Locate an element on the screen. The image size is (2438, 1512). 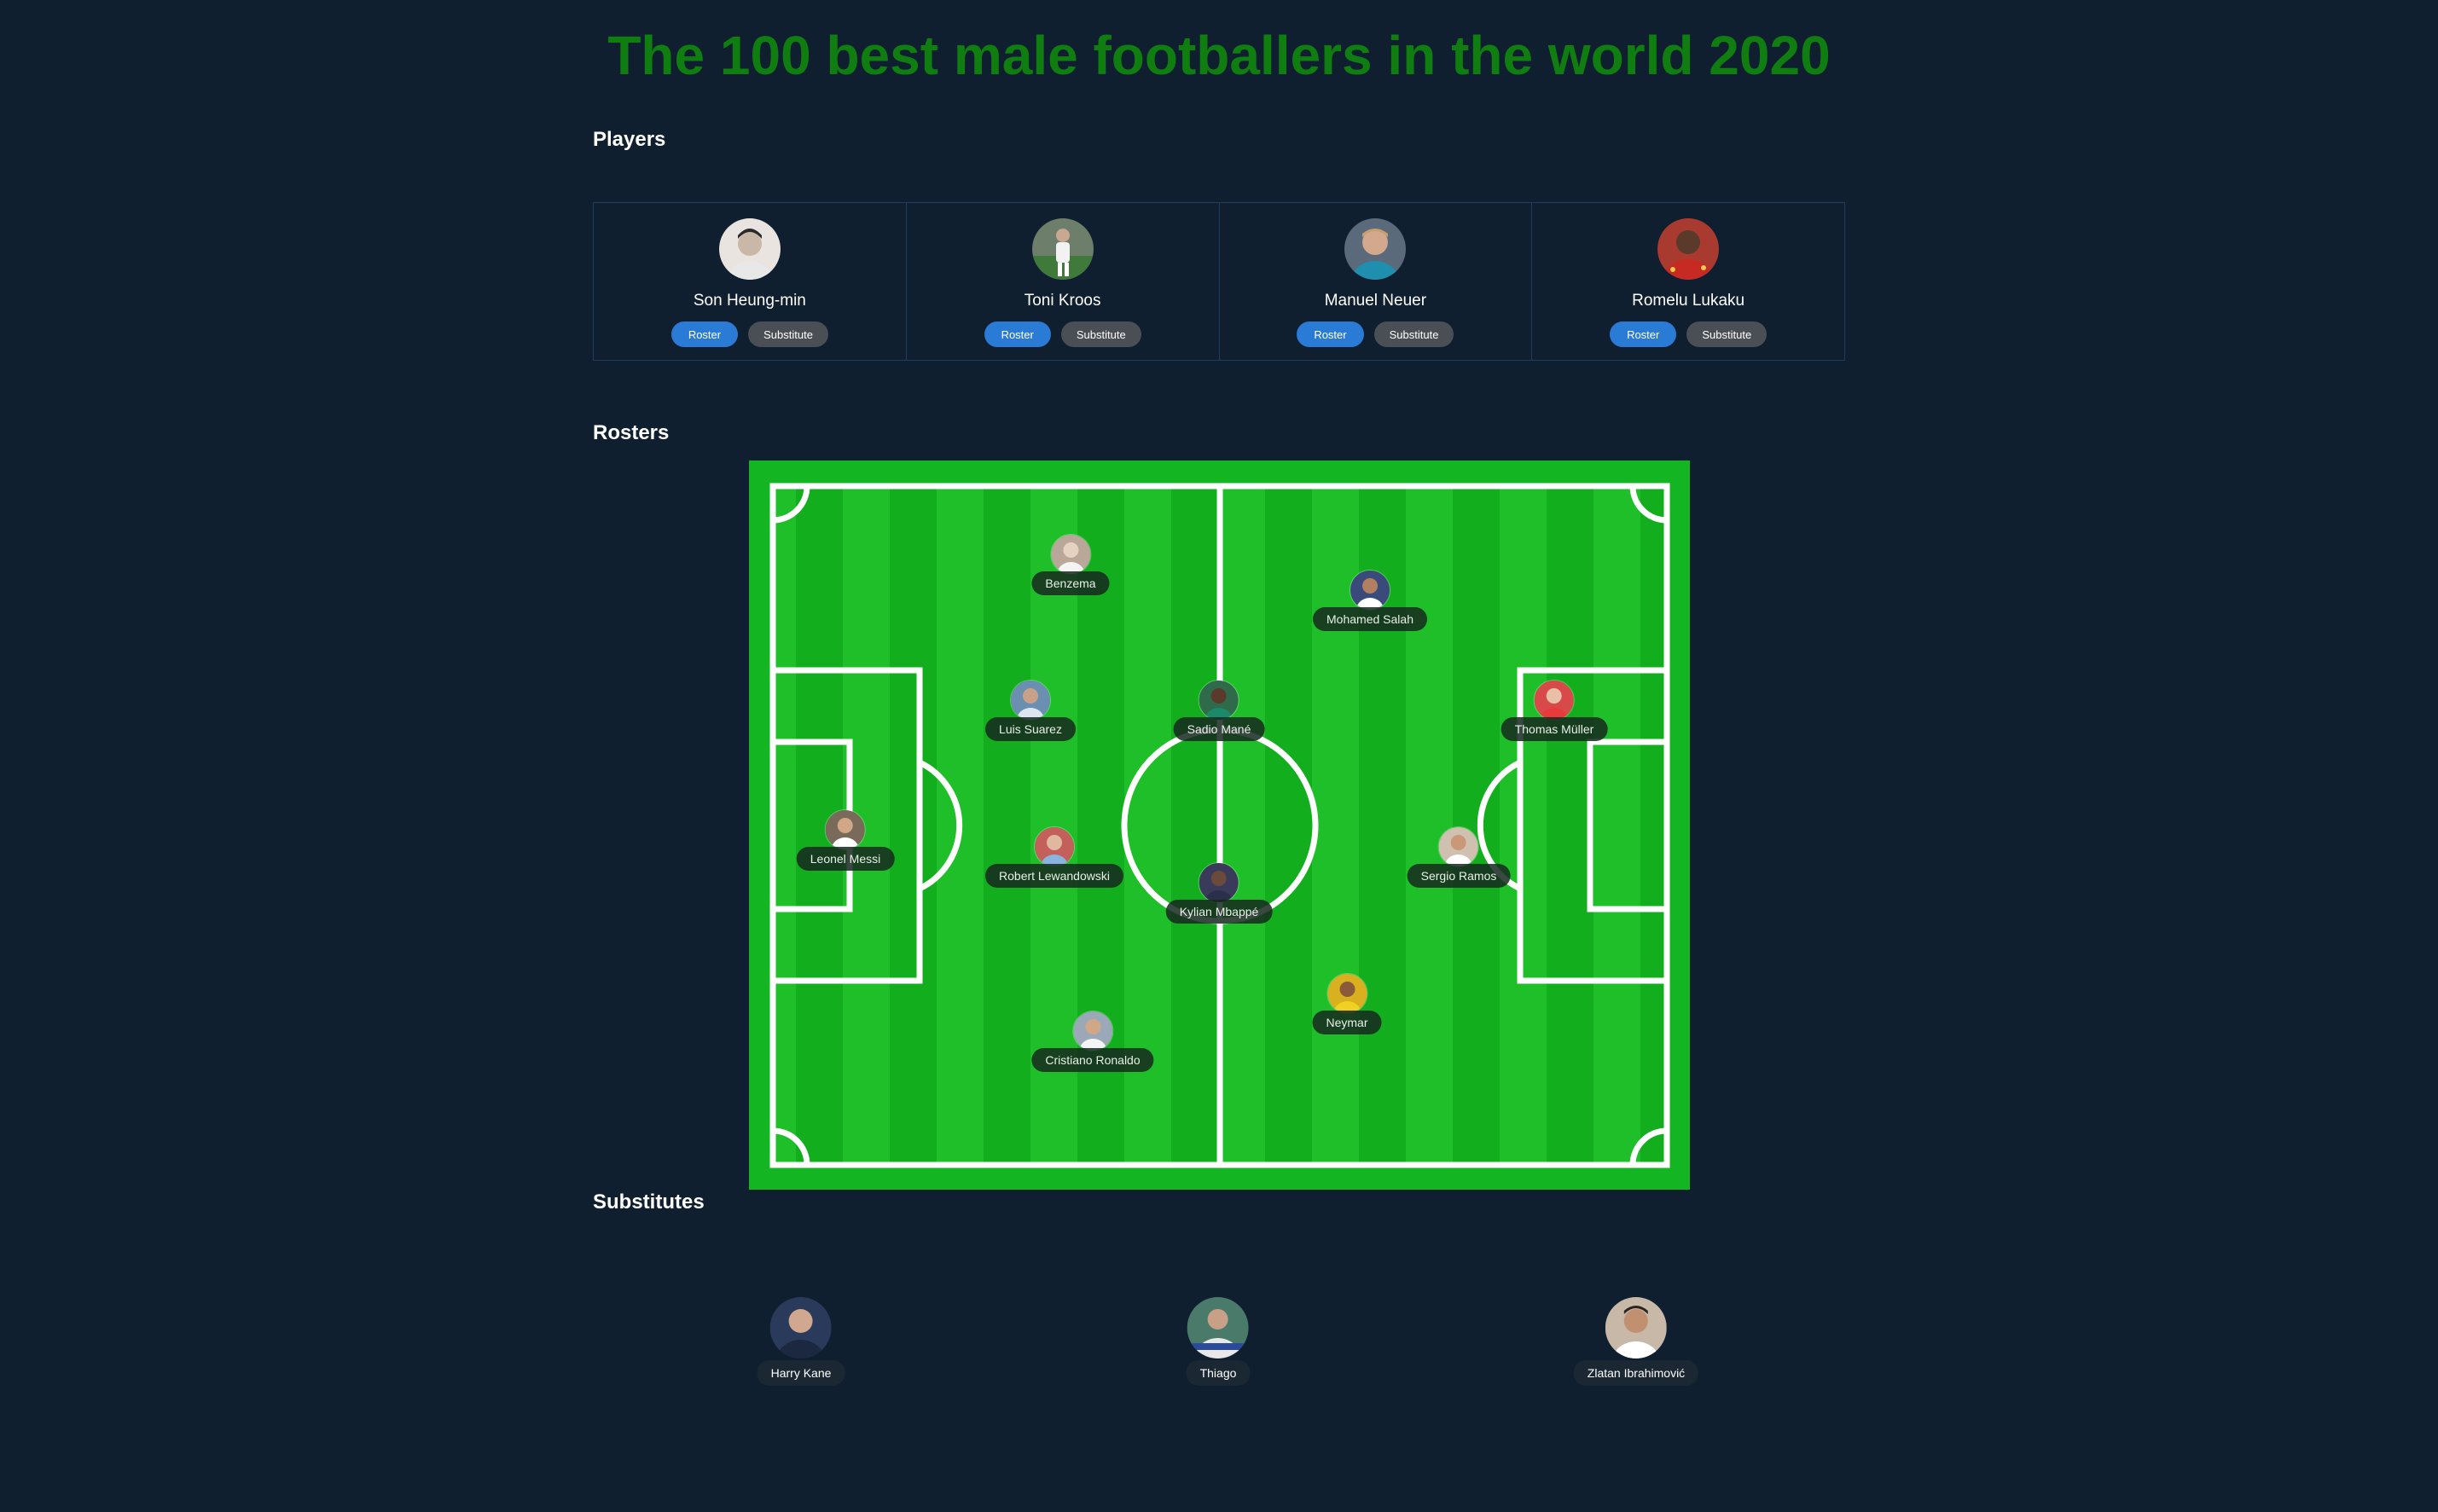
roster-player-token: Sadio Mané is located at coordinates (1219, 710).